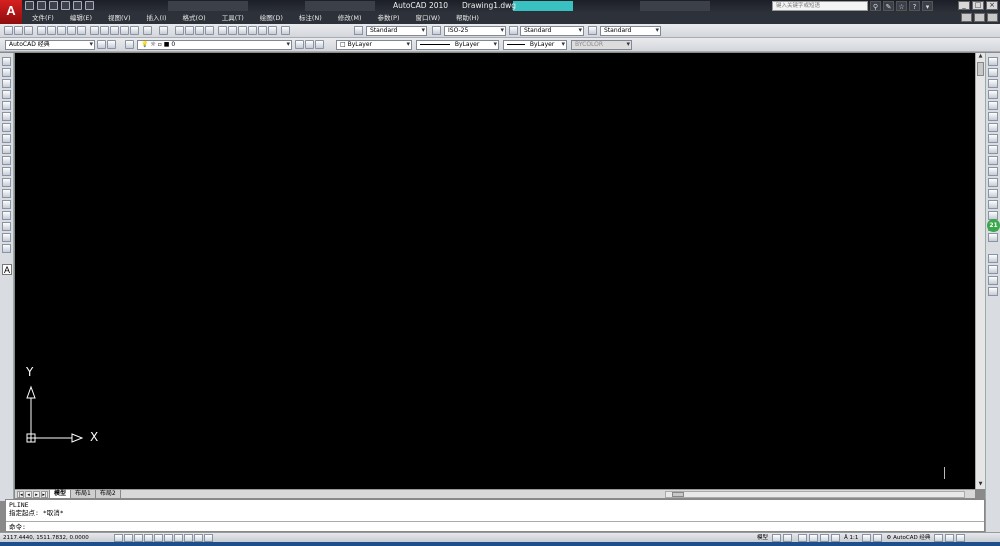 This screenshot has width=1000, height=546. What do you see at coordinates (980, 69) in the screenshot?
I see `scroll-thumb` at bounding box center [980, 69].